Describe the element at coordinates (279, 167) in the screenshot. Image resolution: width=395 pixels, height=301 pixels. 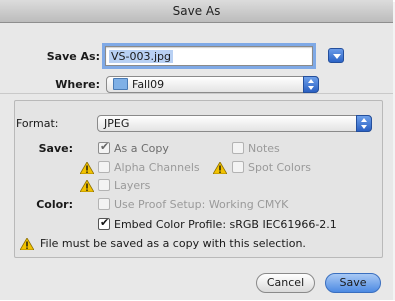
I see `spot-colors-label: Spot Colors` at that location.